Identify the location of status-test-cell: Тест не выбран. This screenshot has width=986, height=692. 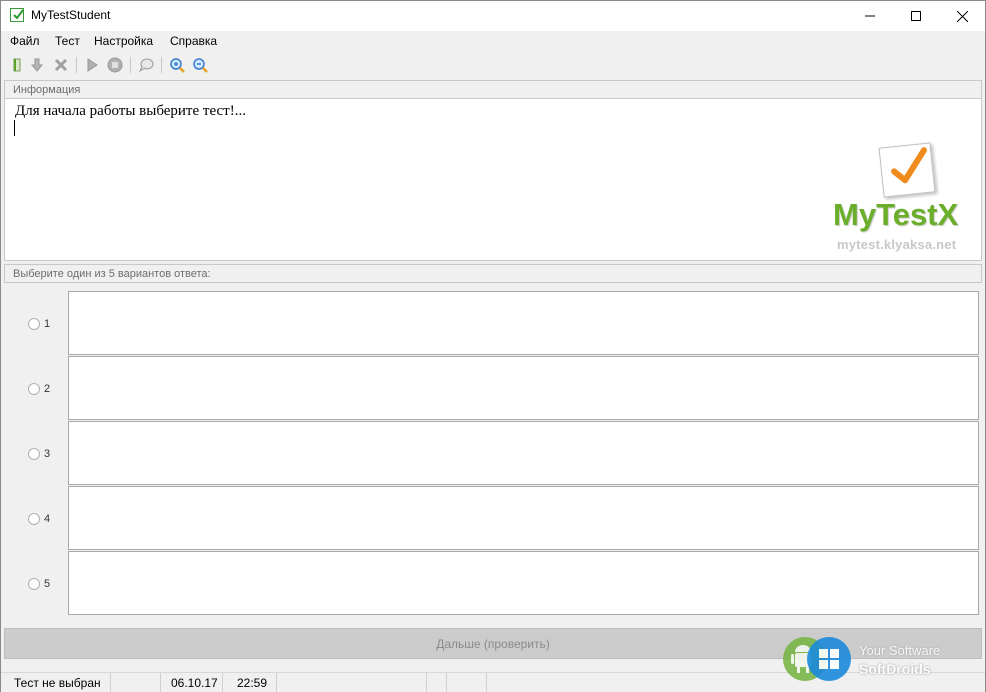
(56, 682).